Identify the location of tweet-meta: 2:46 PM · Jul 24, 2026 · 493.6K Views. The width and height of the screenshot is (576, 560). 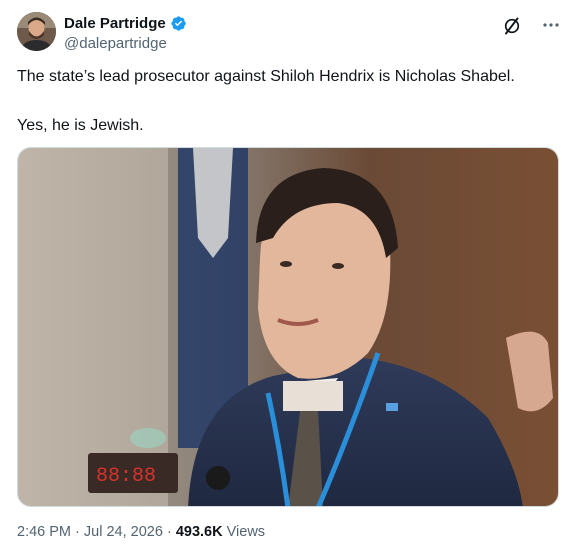
(141, 532).